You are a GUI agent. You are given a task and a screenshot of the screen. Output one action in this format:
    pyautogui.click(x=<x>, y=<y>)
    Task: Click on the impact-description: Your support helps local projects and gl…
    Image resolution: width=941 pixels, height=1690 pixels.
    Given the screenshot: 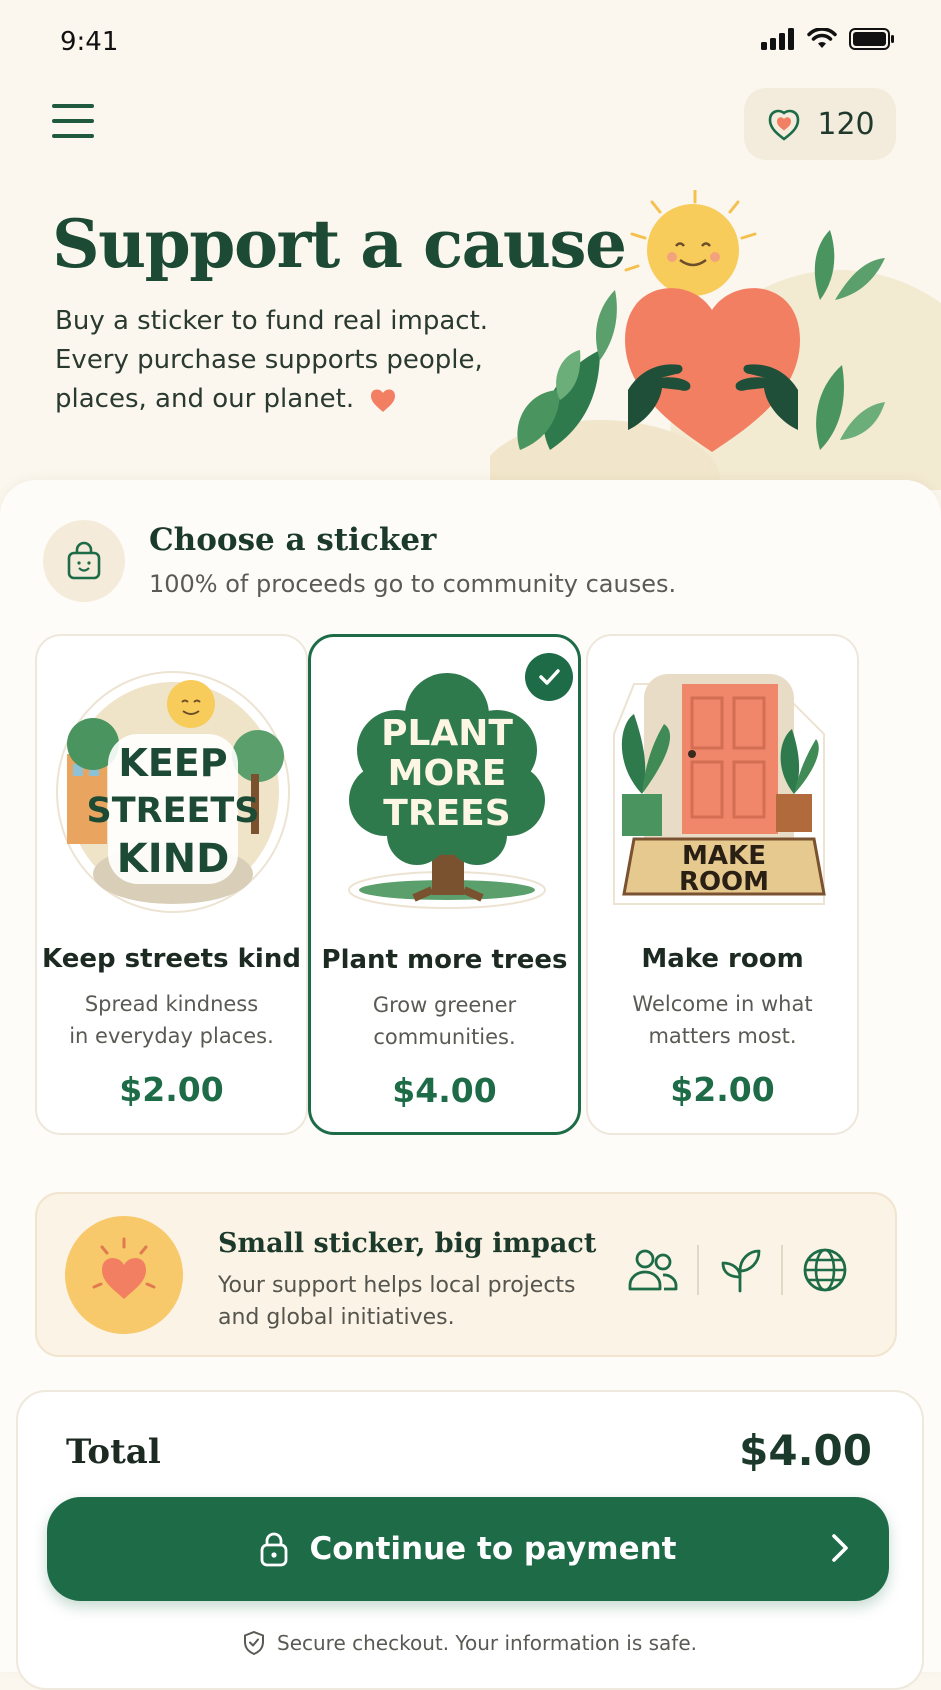 What is the action you would take?
    pyautogui.click(x=397, y=1301)
    